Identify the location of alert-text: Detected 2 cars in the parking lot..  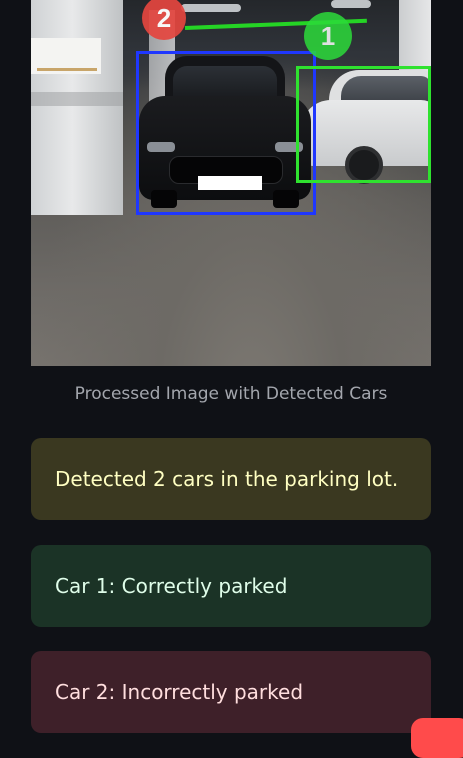
(227, 479).